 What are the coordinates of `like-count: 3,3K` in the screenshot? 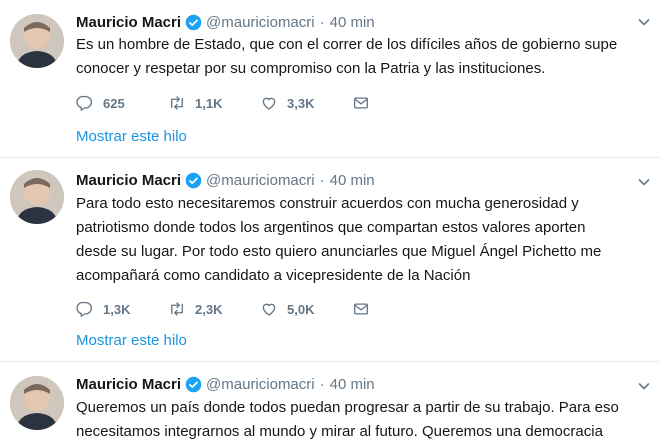 It's located at (301, 103).